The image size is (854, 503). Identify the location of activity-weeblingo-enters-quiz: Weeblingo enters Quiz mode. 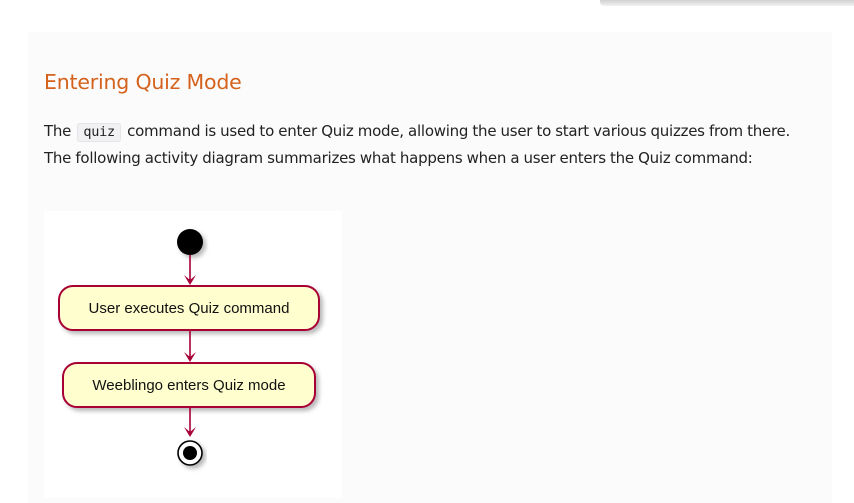
(189, 385).